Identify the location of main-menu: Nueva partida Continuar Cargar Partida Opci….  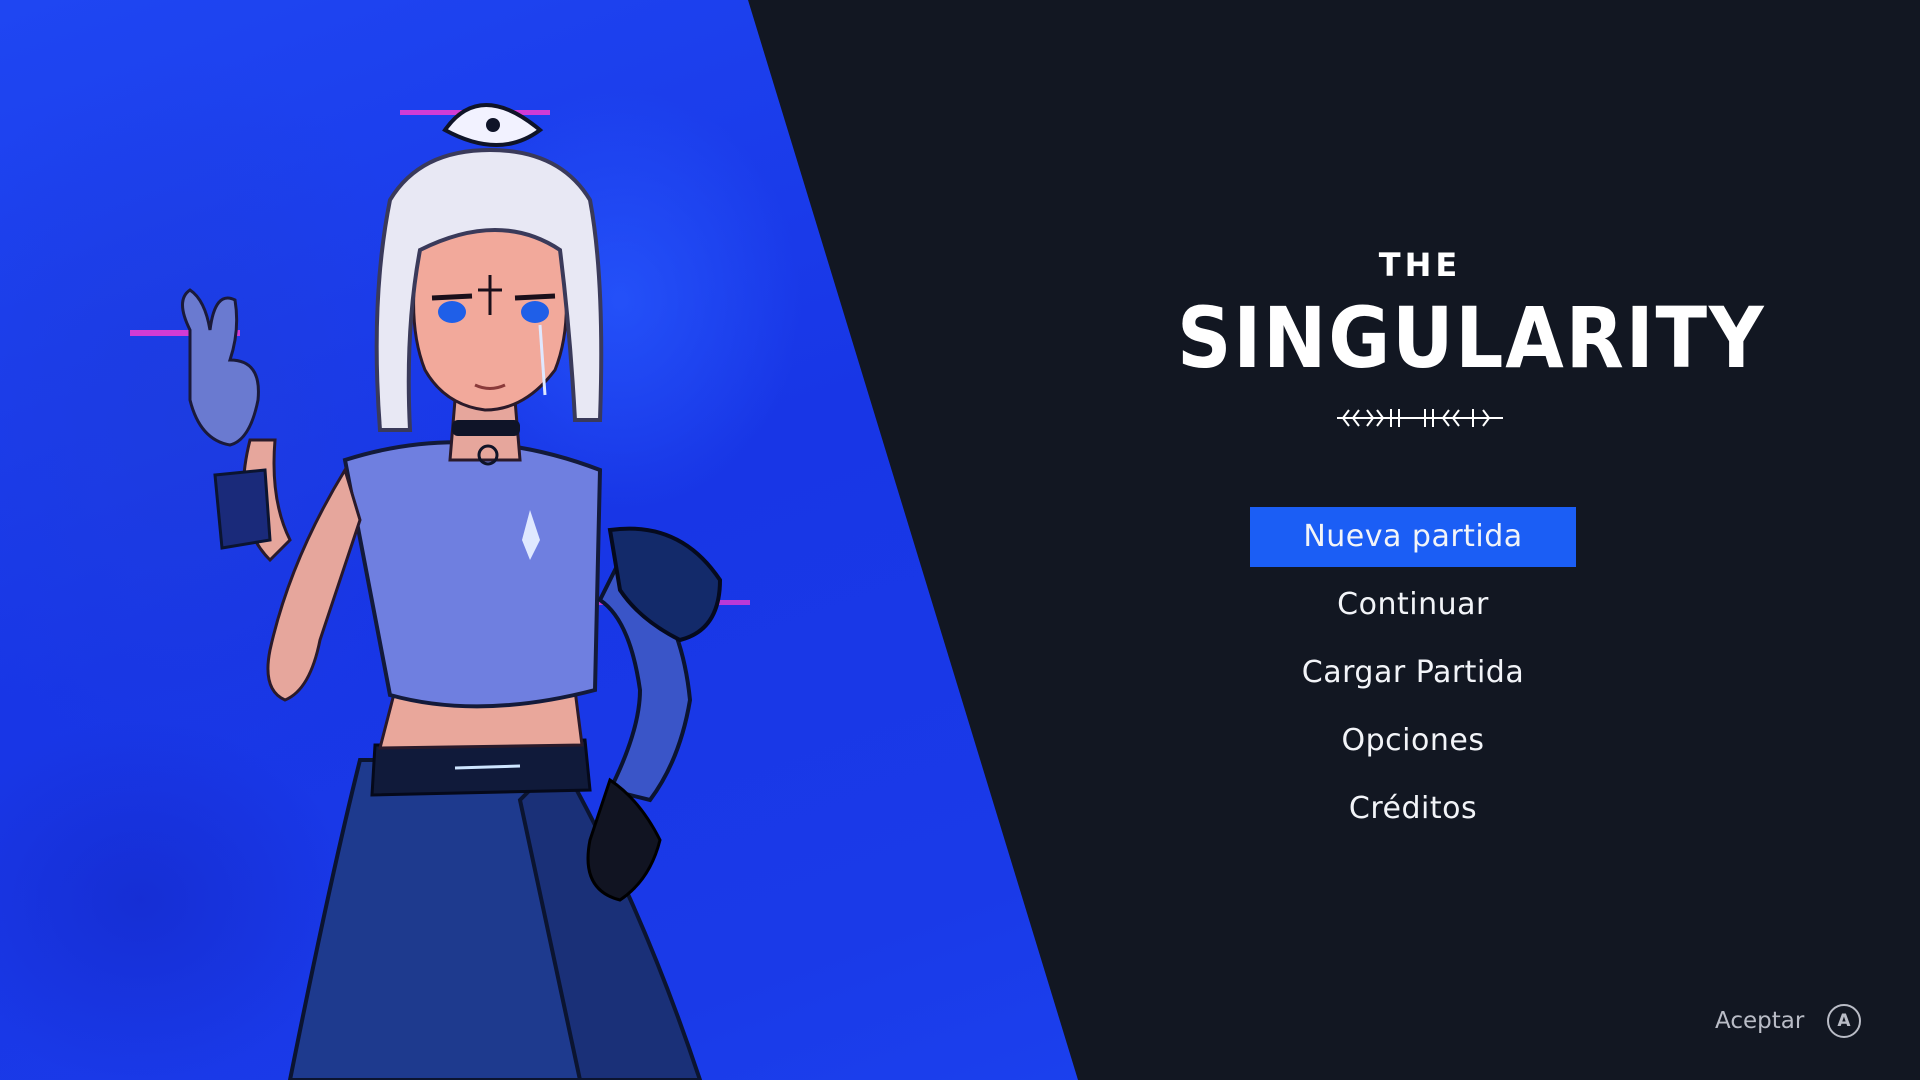
(1413, 677).